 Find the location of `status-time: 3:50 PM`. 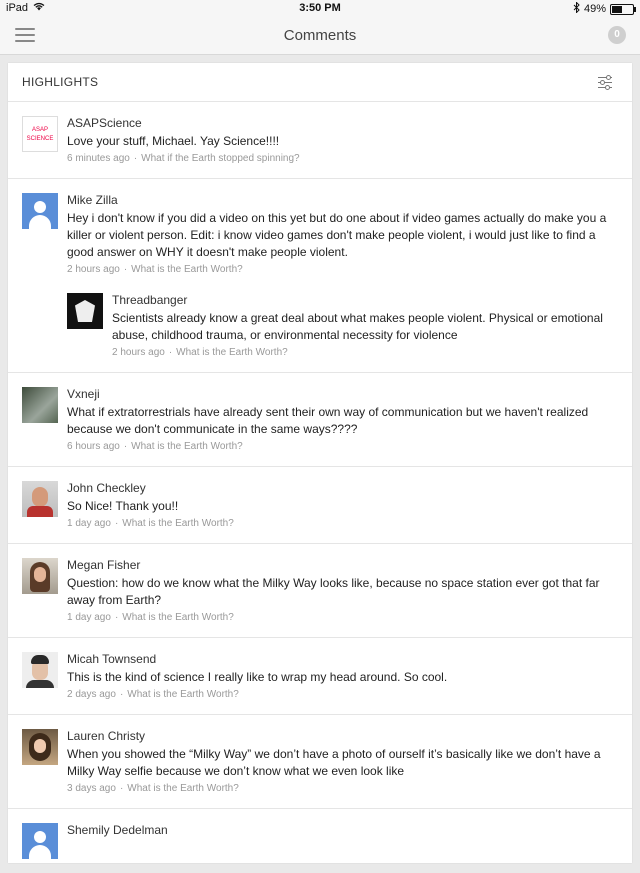

status-time: 3:50 PM is located at coordinates (320, 8).